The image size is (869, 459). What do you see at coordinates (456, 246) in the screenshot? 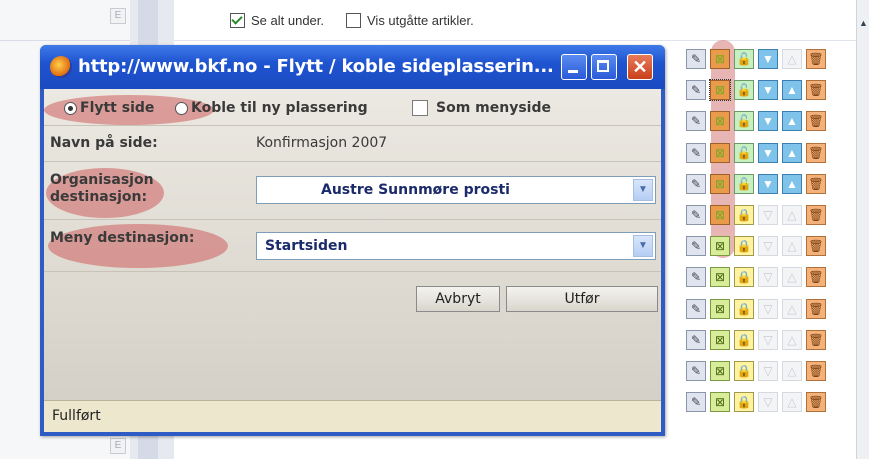
I see `menu-destination-select: Startsiden ▼` at bounding box center [456, 246].